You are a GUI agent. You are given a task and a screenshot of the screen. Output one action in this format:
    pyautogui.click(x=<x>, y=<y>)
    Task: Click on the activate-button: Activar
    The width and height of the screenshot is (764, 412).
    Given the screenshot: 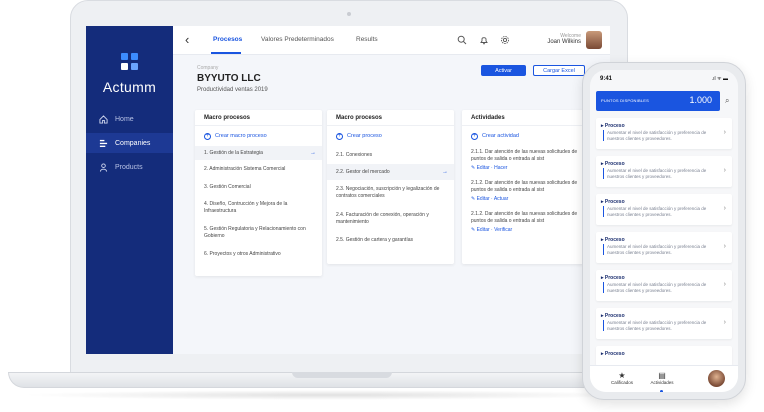 What is the action you would take?
    pyautogui.click(x=503, y=70)
    